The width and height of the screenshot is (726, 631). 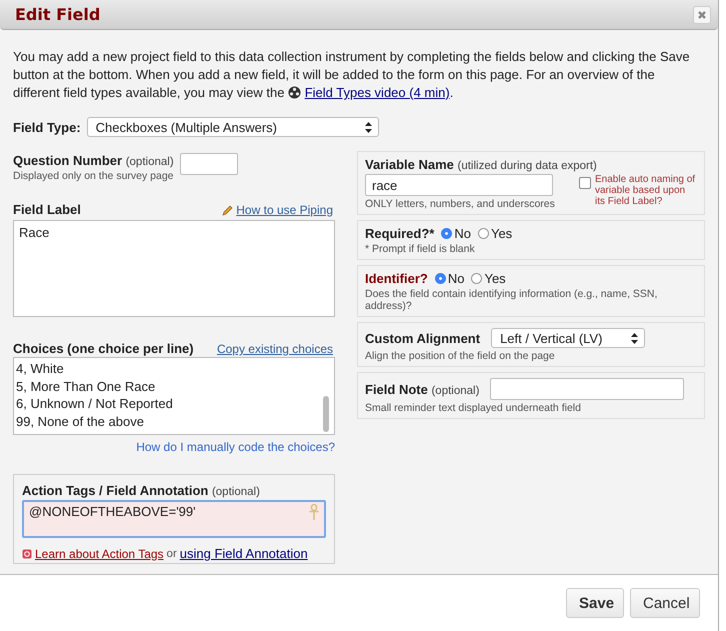 I want to click on choice-line: 4, White, so click(x=40, y=369).